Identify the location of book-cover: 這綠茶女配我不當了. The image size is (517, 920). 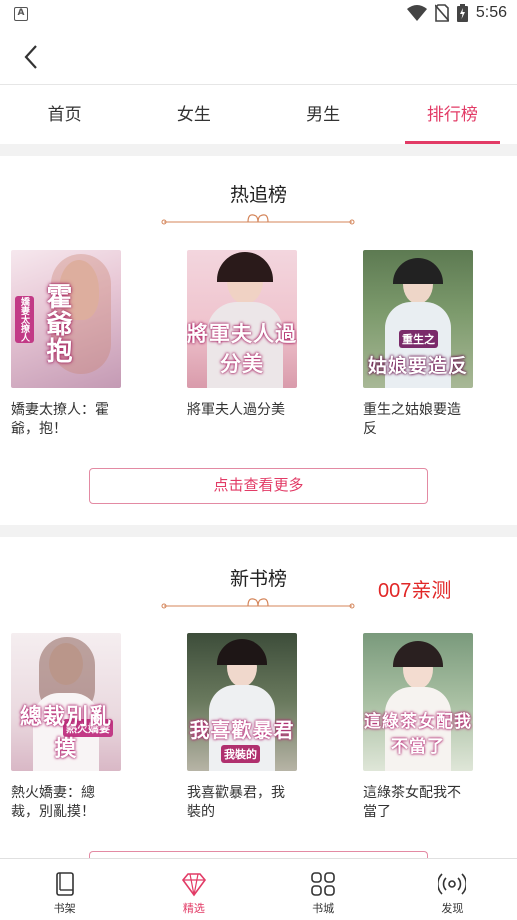
(418, 702).